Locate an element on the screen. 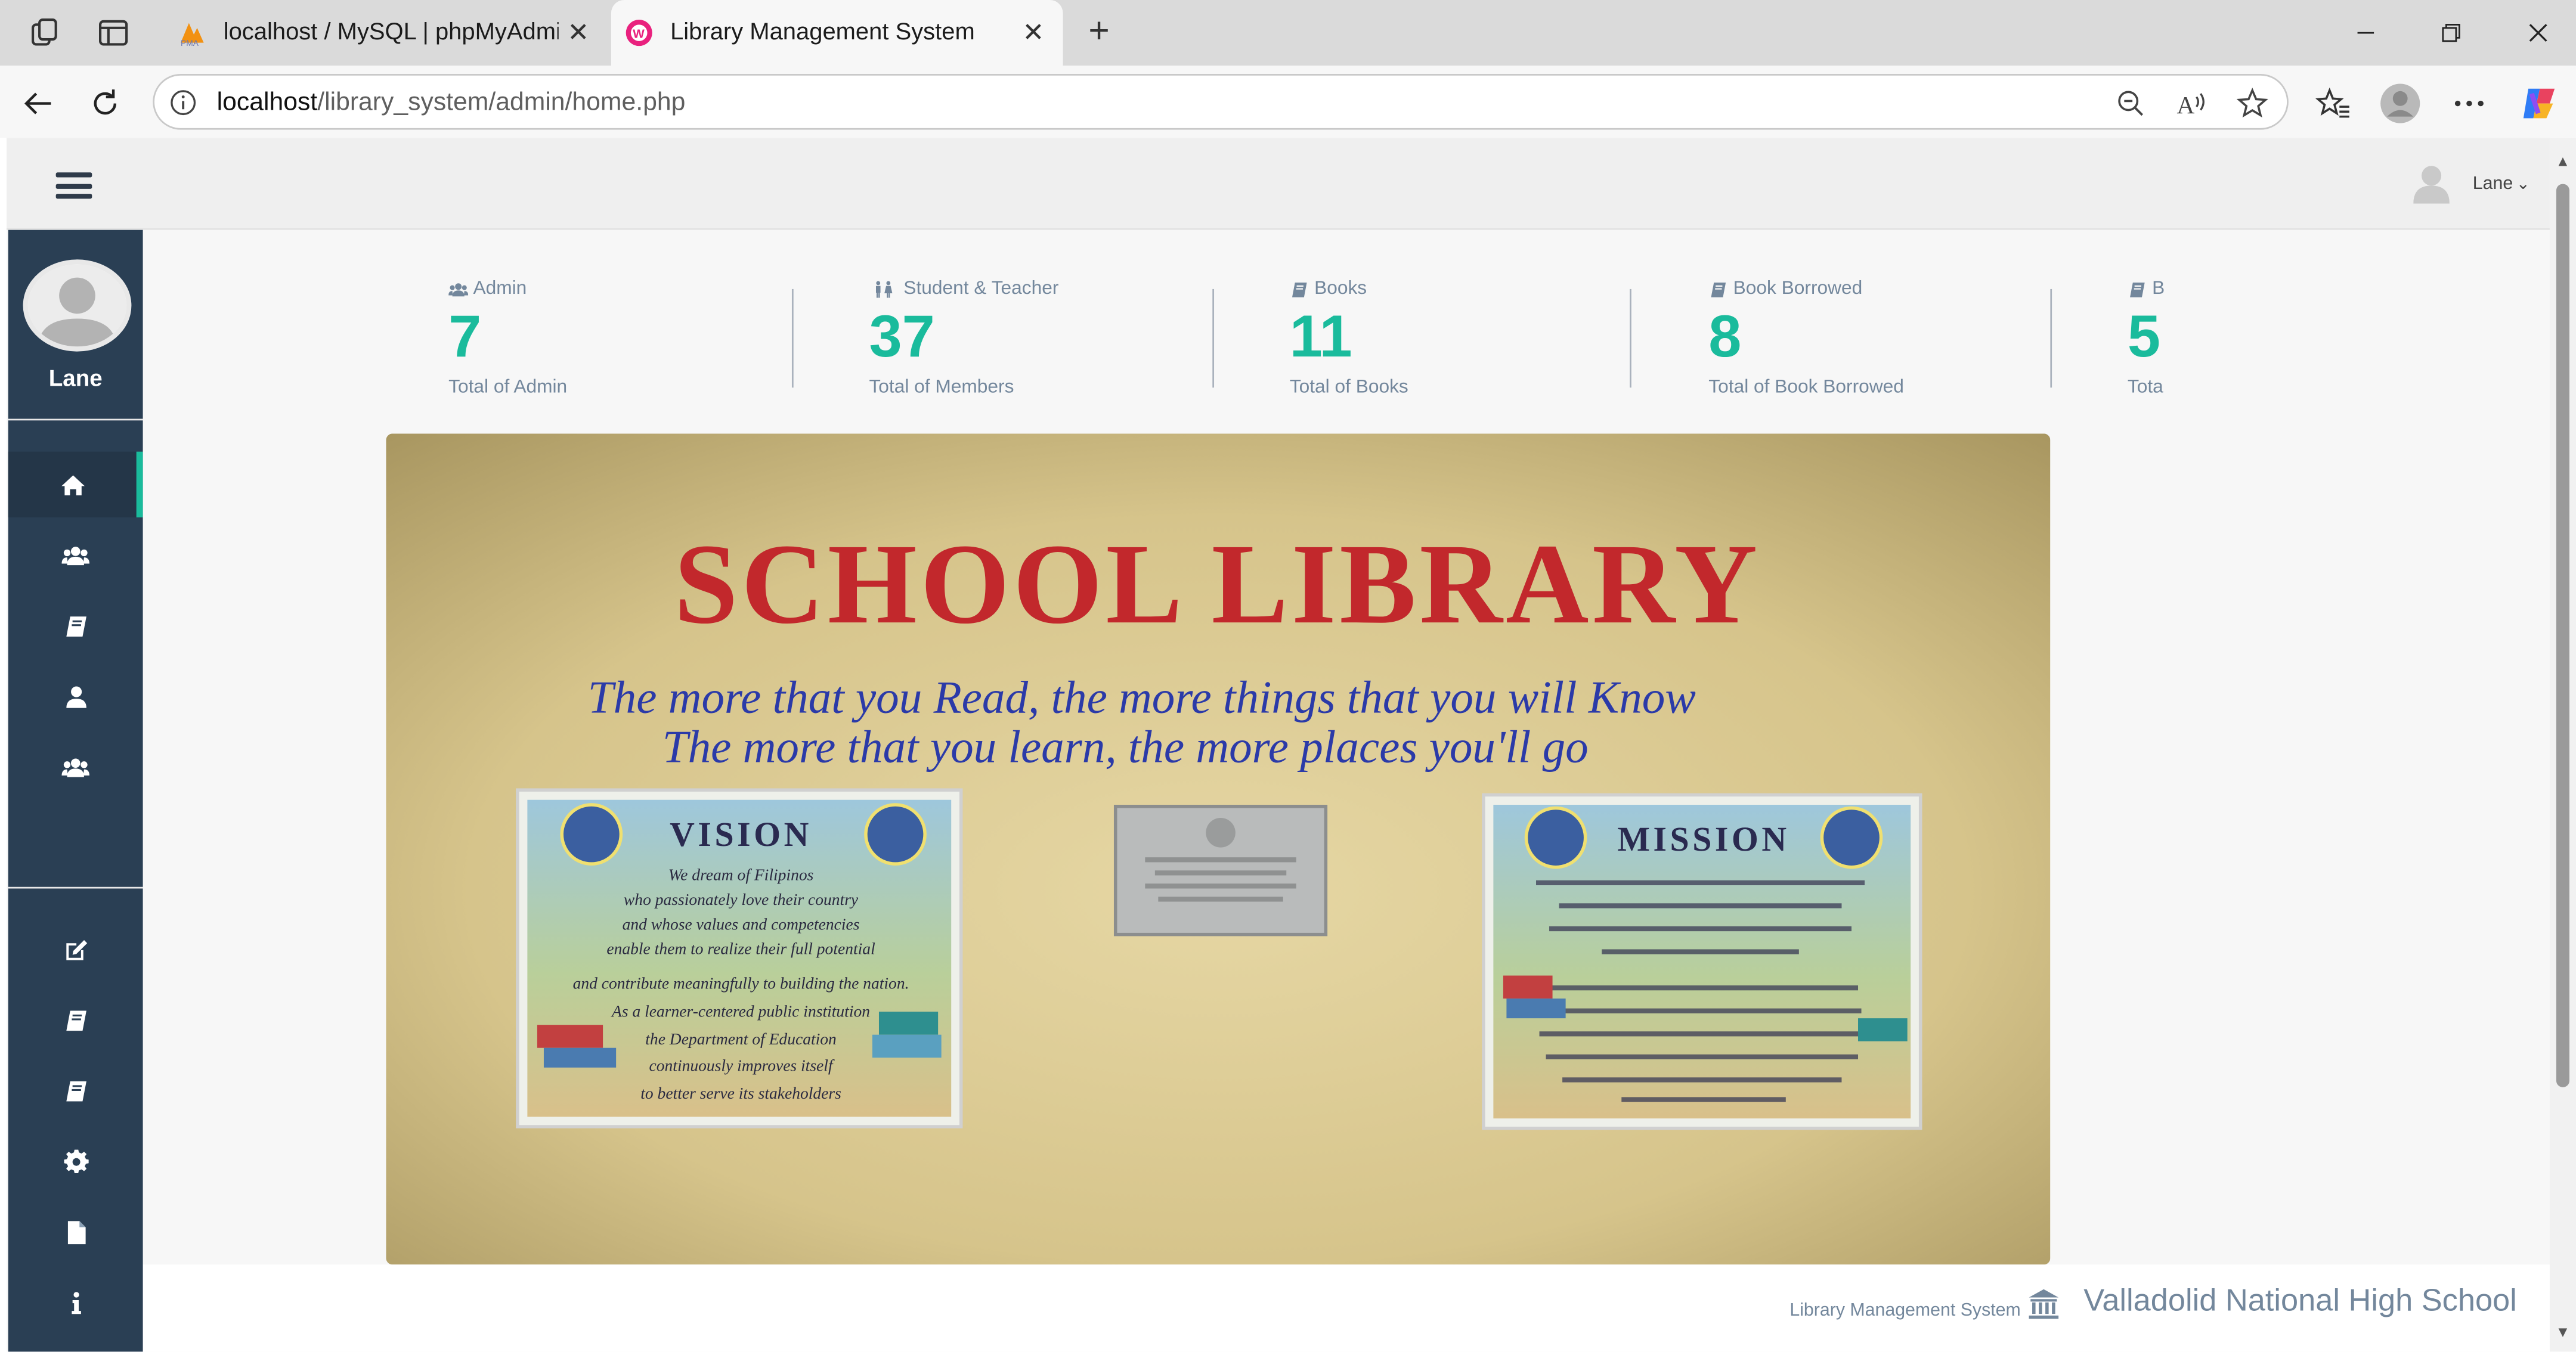 This screenshot has height=1352, width=2576. file-icon is located at coordinates (76, 1232).